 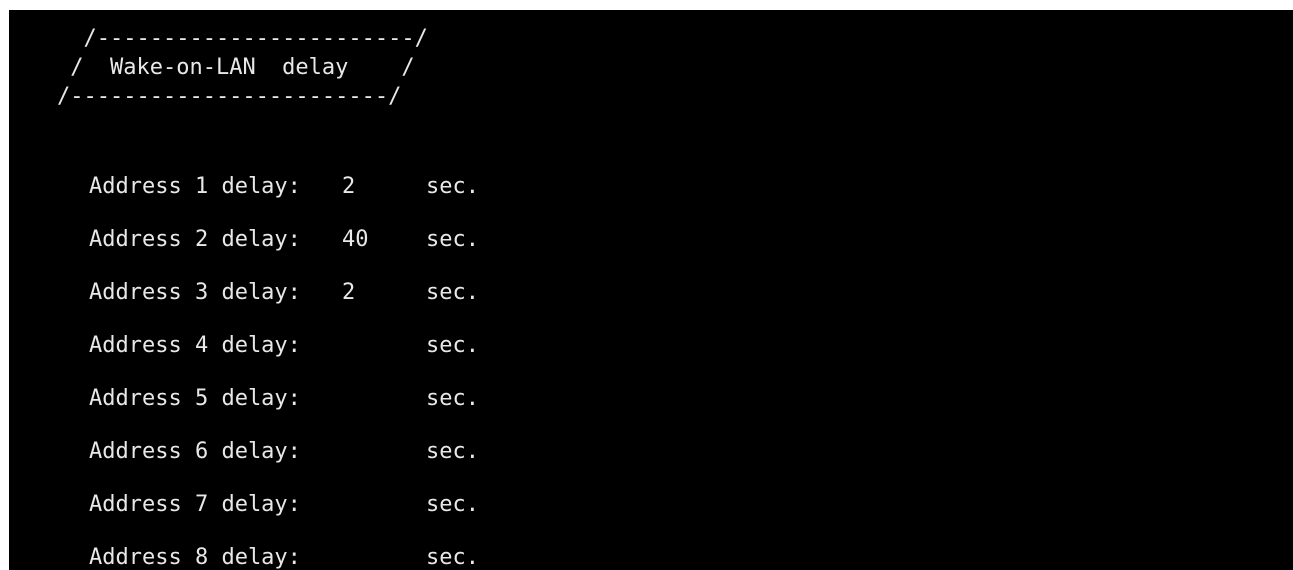 I want to click on delay-label: Address 4 delay:, so click(x=195, y=345).